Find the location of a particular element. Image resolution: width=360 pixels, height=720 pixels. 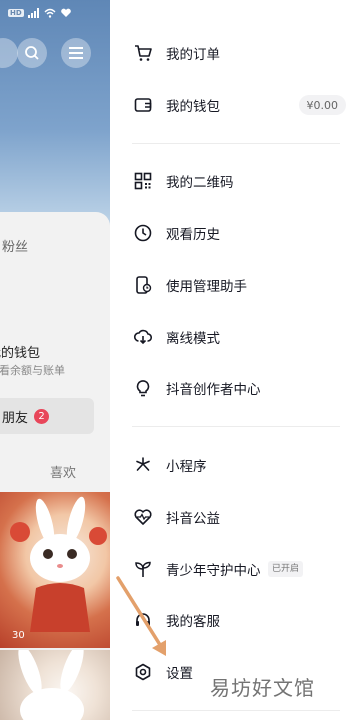

qrcode-icon is located at coordinates (143, 181).